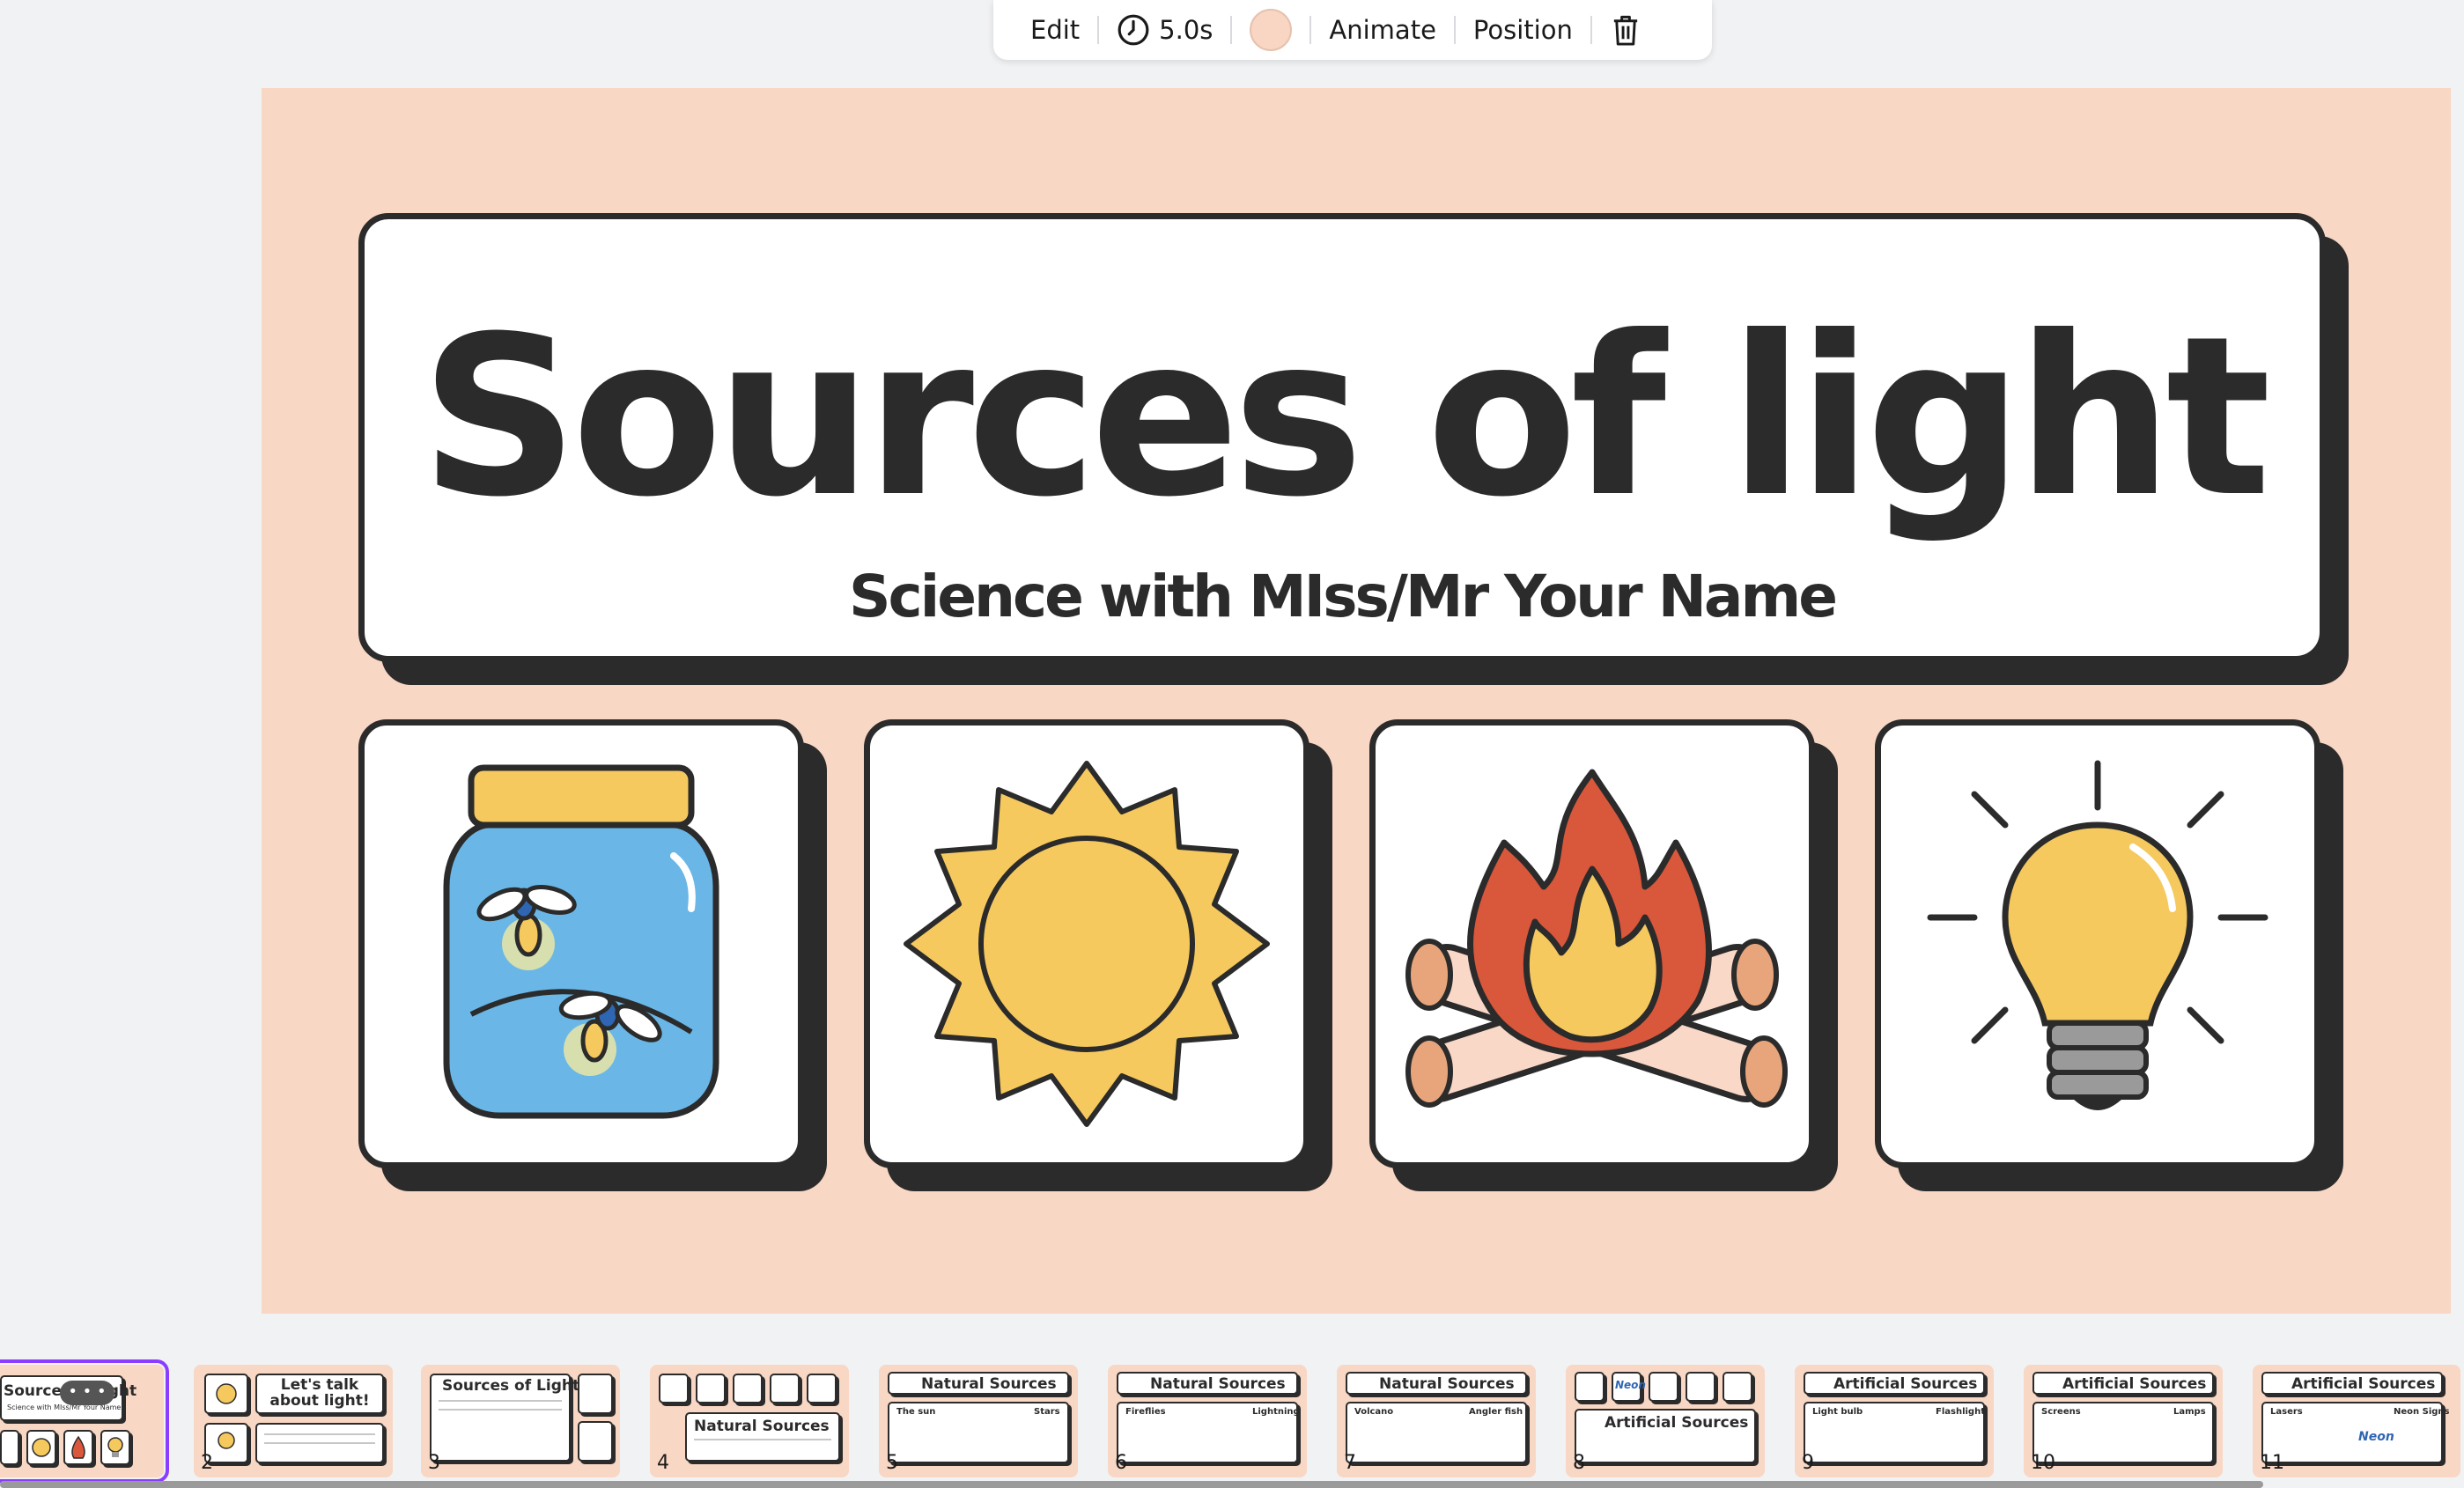 Image resolution: width=2464 pixels, height=1488 pixels. Describe the element at coordinates (207, 1463) in the screenshot. I see `thumb-number: 2` at that location.